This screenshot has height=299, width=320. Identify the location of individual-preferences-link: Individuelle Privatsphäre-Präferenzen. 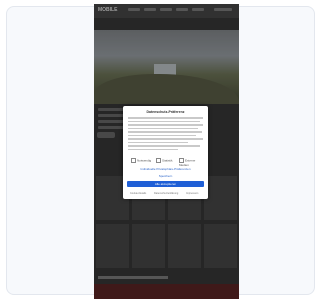
(165, 169).